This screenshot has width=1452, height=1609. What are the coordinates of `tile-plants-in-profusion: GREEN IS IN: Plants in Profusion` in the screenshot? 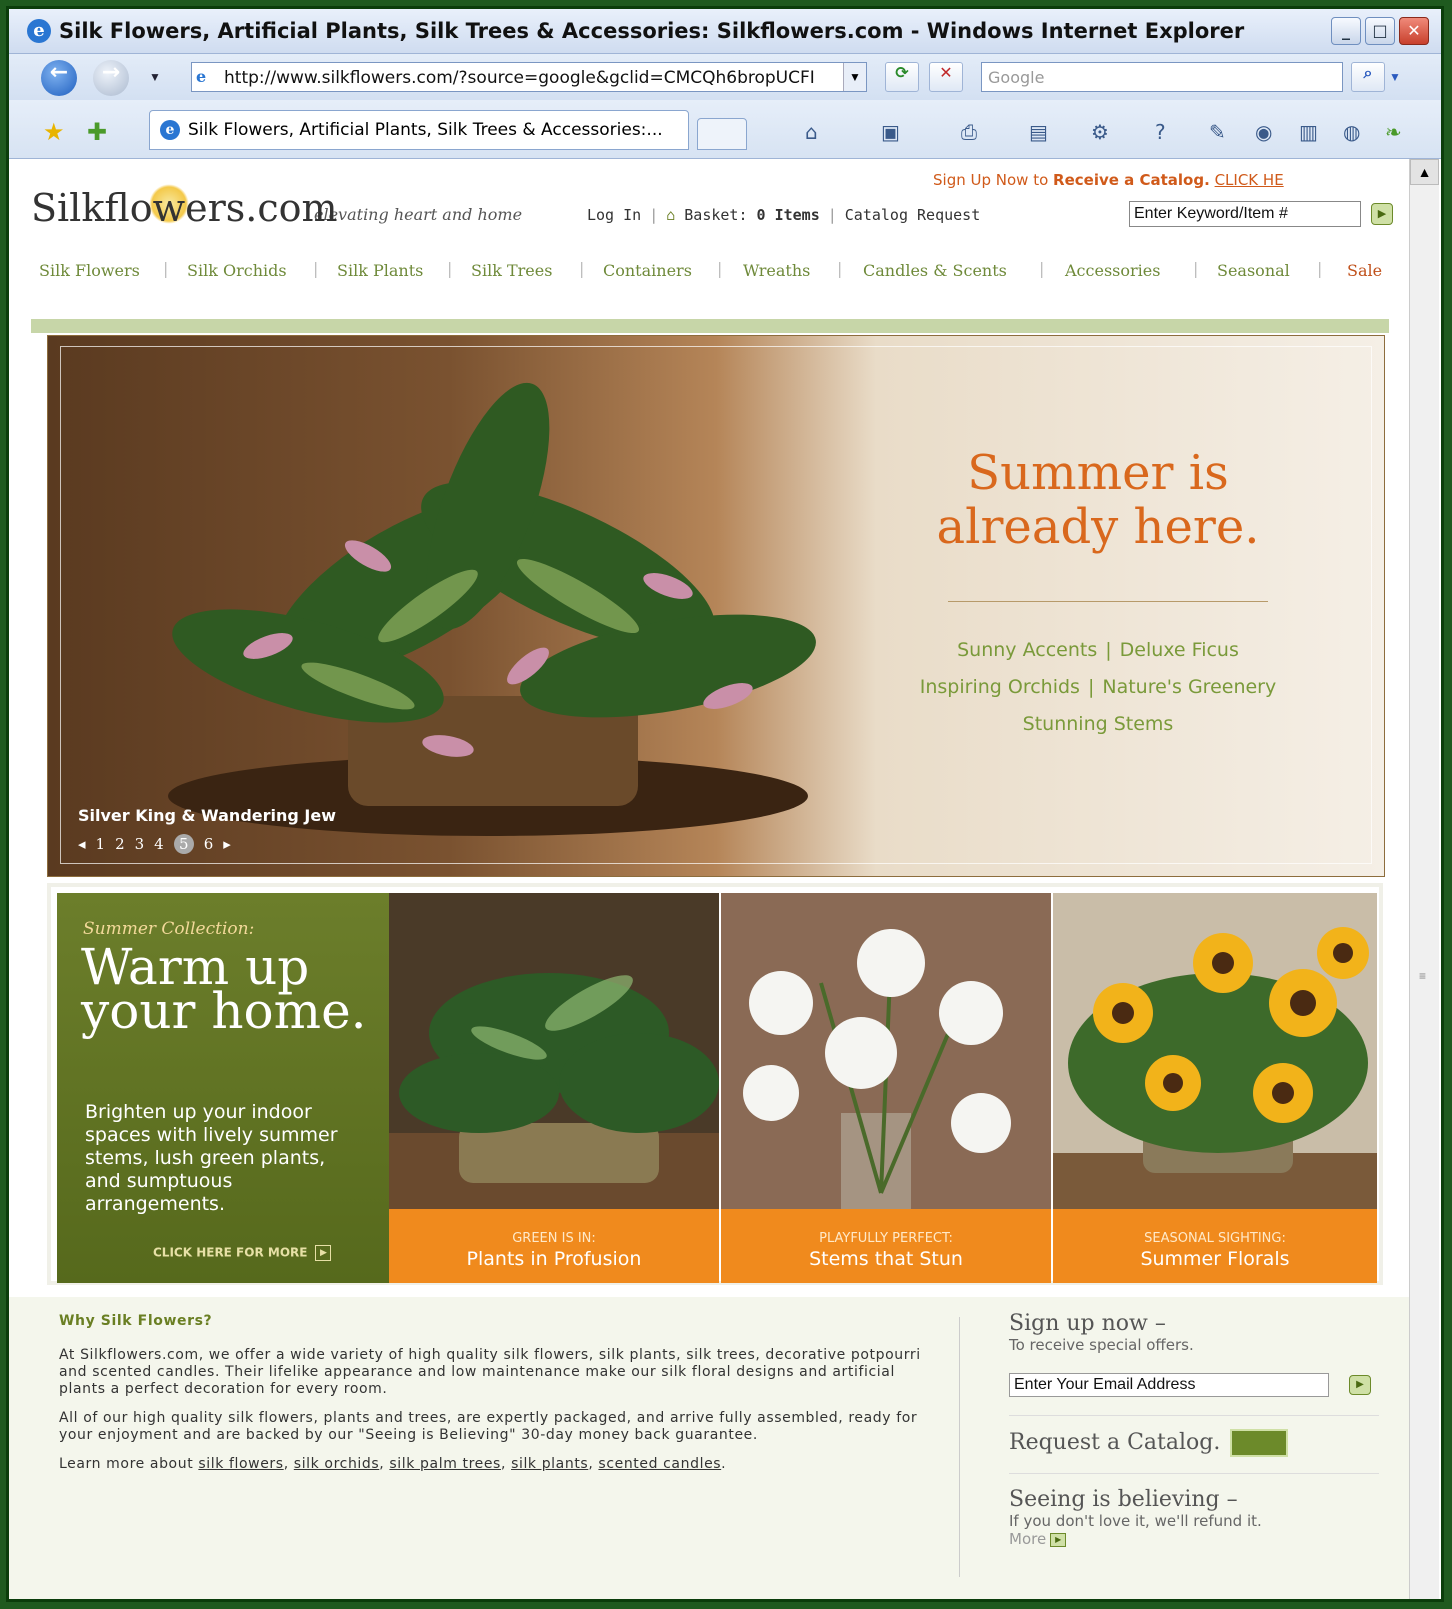 It's located at (554, 1088).